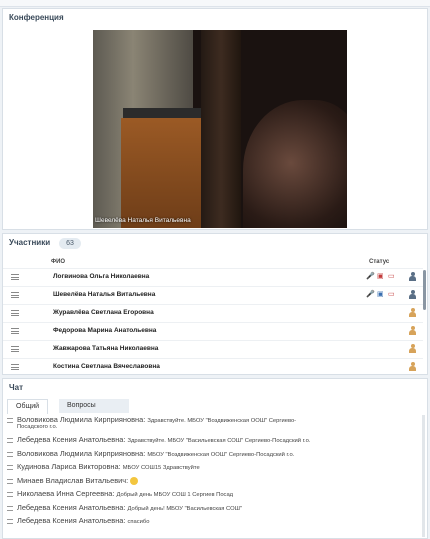  I want to click on message-text-continued: Посадского г.о., so click(37, 427).